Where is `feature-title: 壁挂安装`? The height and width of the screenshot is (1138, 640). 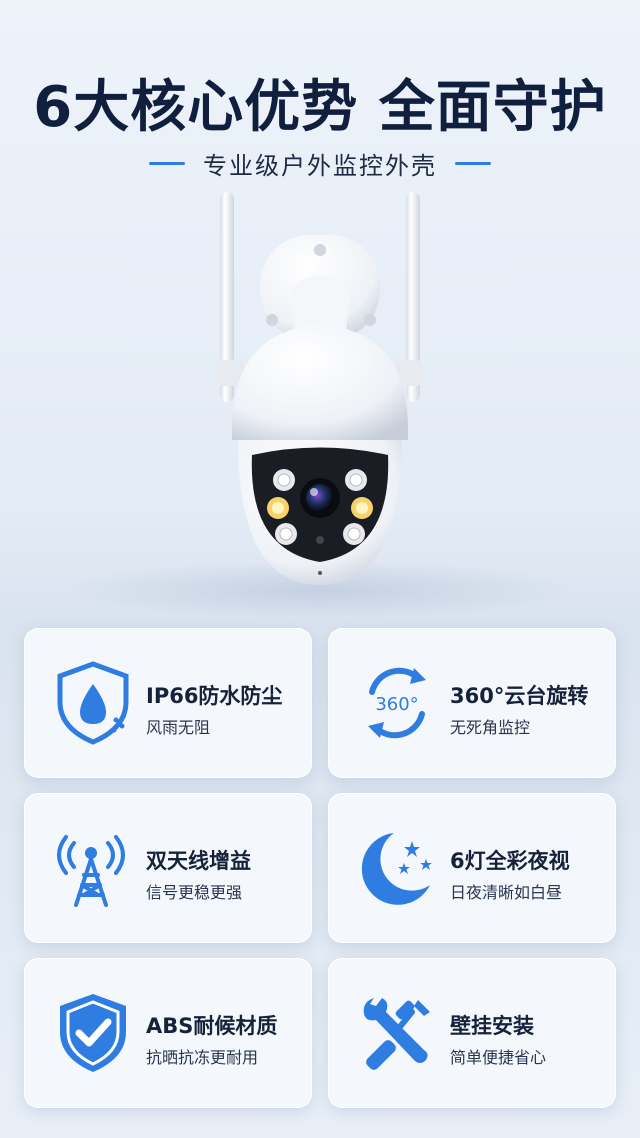
feature-title: 壁挂安装 is located at coordinates (492, 1026).